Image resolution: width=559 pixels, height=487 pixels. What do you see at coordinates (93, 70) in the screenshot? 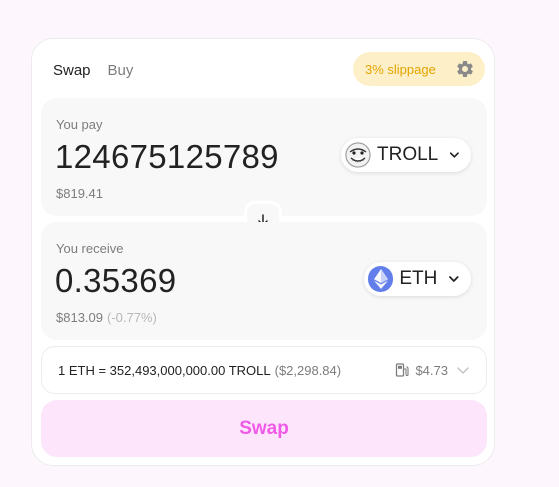
I see `mode-tabs: Swap Buy` at bounding box center [93, 70].